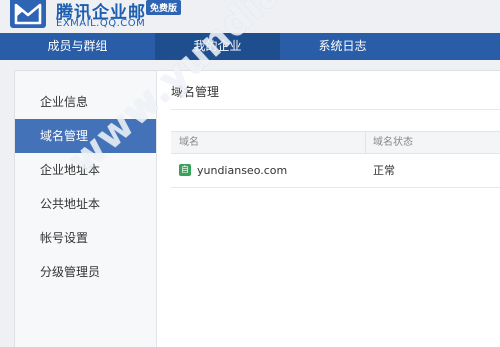 This screenshot has height=347, width=500. I want to click on nav-members-groups: 成员与群组, so click(77, 46).